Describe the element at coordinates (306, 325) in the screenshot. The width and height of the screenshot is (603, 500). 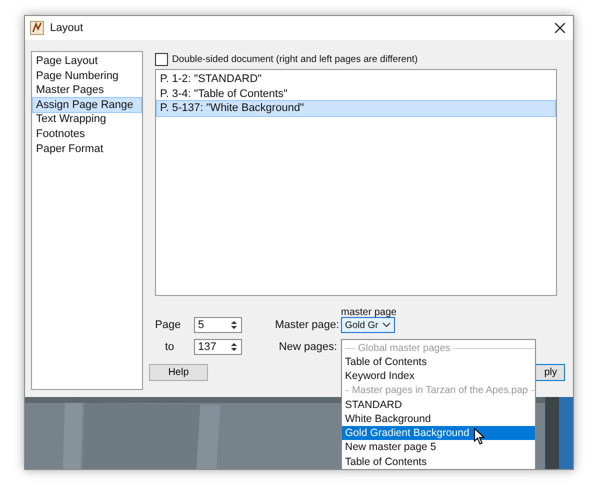
I see `master-page-label: Master page:` at that location.